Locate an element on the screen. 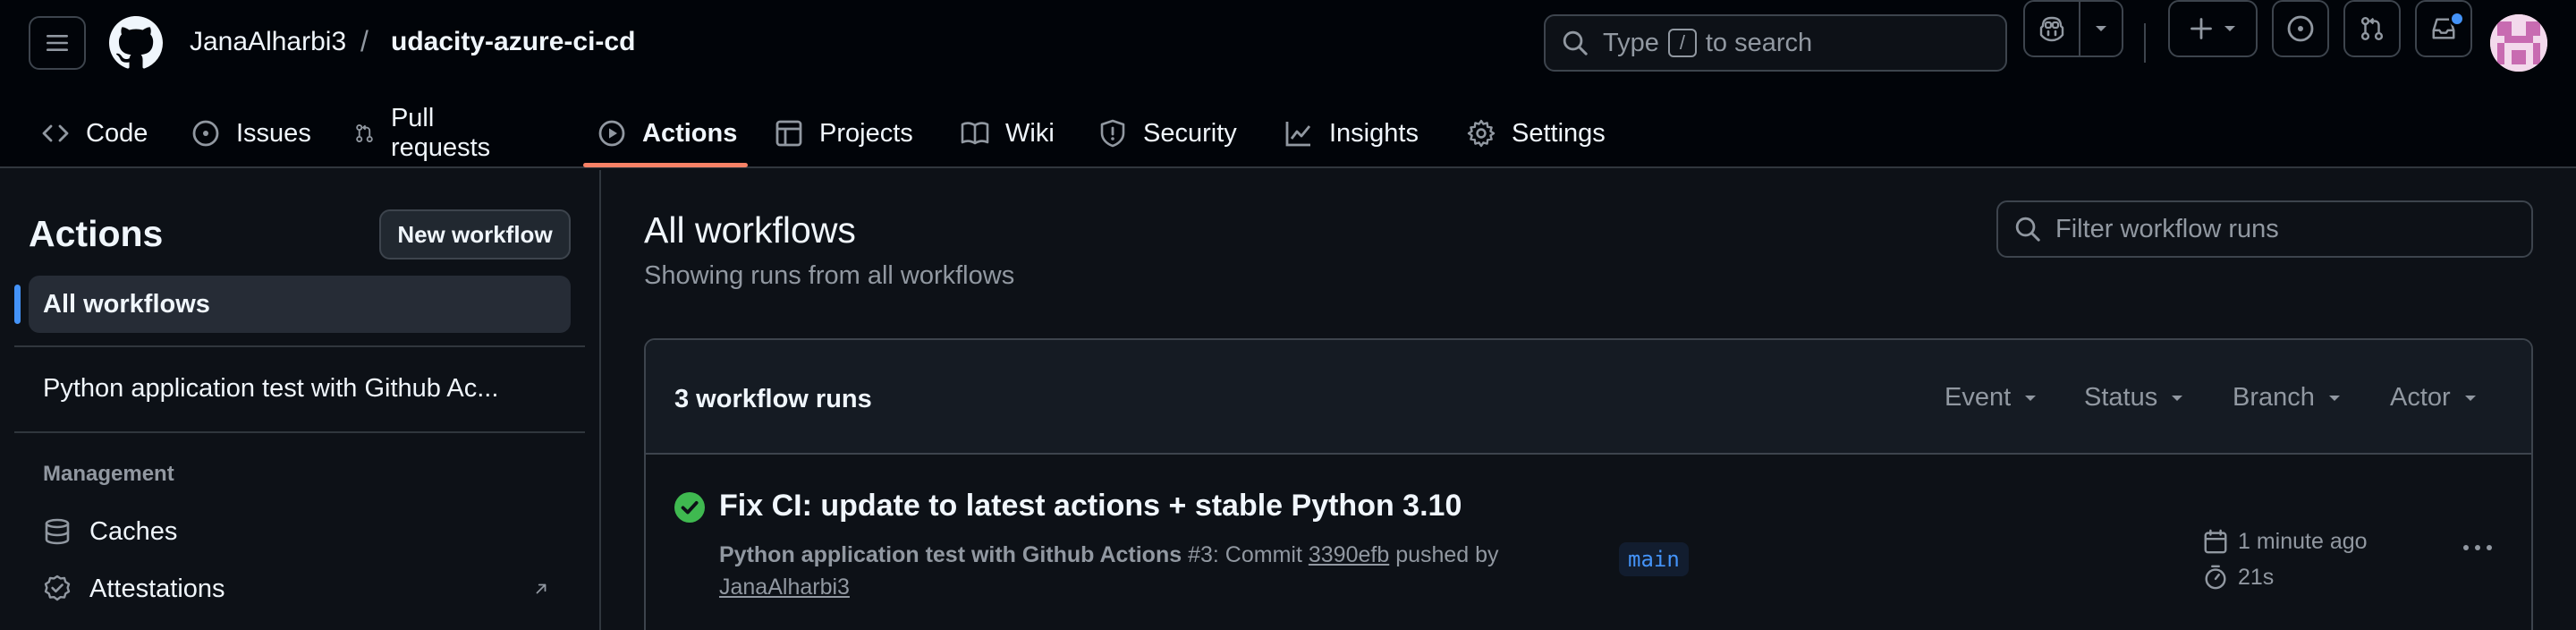  verified-icon is located at coordinates (57, 588).